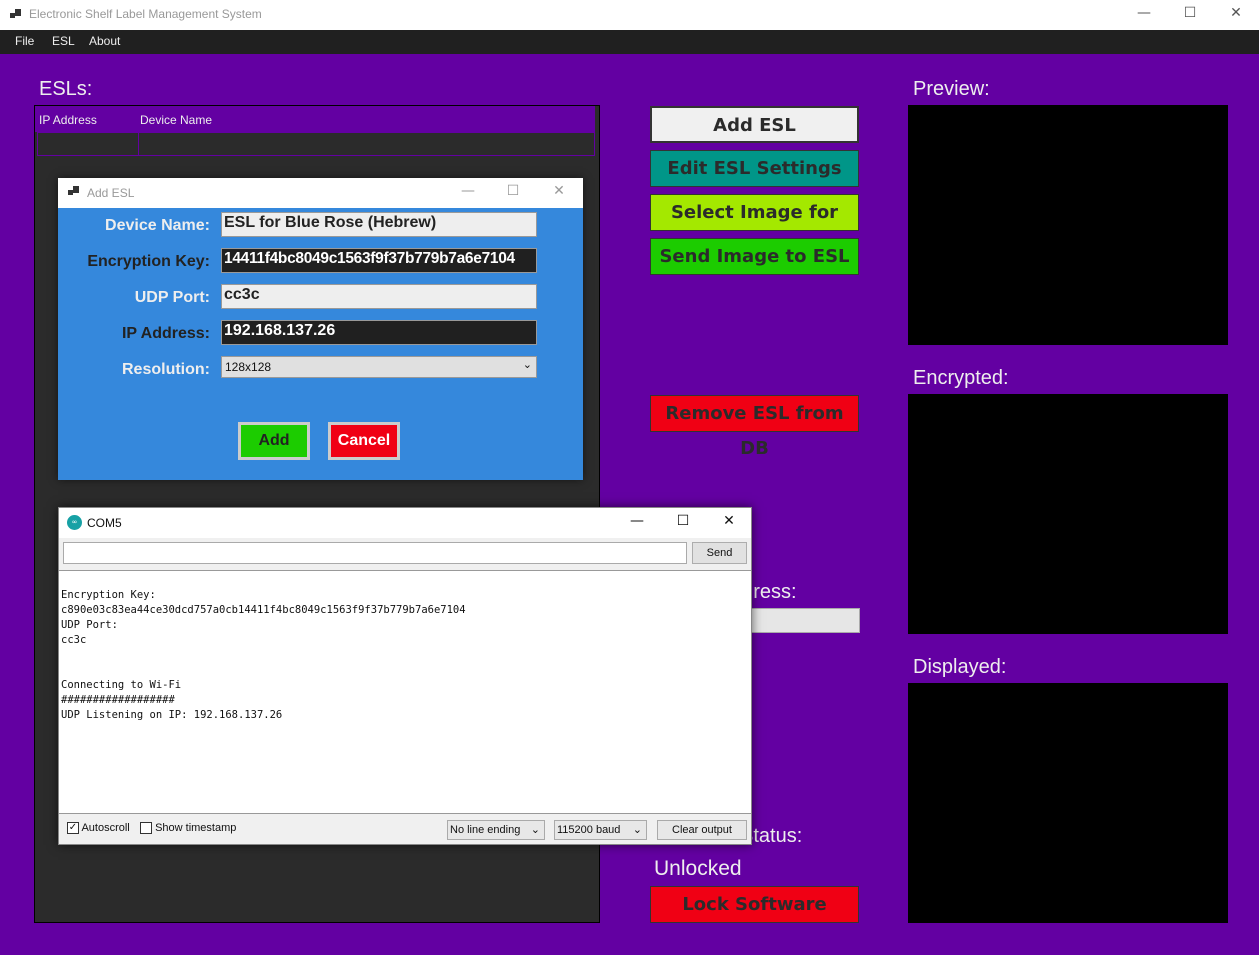 This screenshot has width=1259, height=955. Describe the element at coordinates (68, 120) in the screenshot. I see `column-ip-address: IP Address` at that location.